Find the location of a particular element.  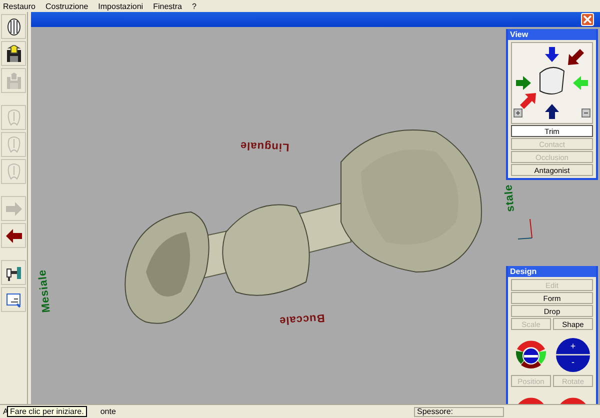

document-icon is located at coordinates (14, 300).